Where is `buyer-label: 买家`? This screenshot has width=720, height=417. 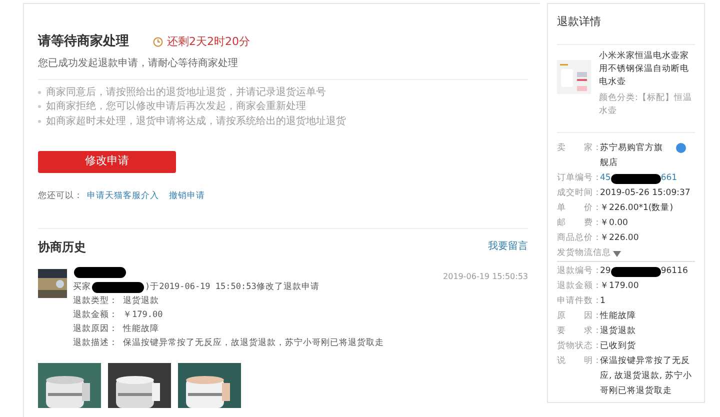 buyer-label: 买家 is located at coordinates (82, 287).